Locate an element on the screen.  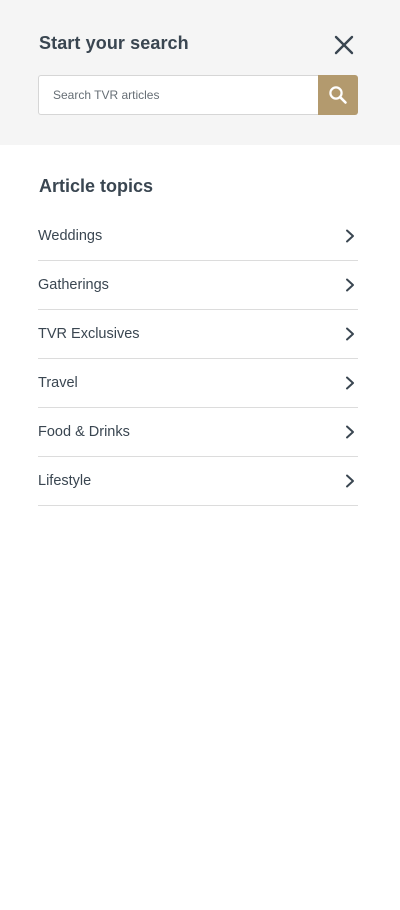
search-icon is located at coordinates (338, 95).